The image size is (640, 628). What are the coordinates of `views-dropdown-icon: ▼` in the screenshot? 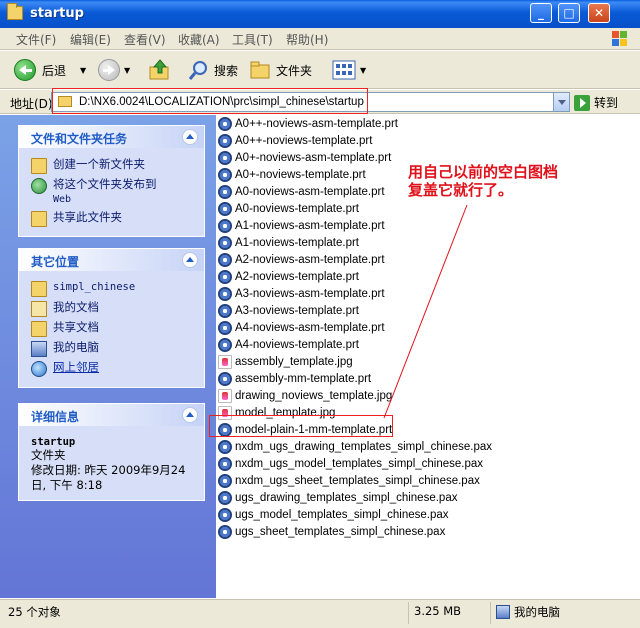 It's located at (363, 70).